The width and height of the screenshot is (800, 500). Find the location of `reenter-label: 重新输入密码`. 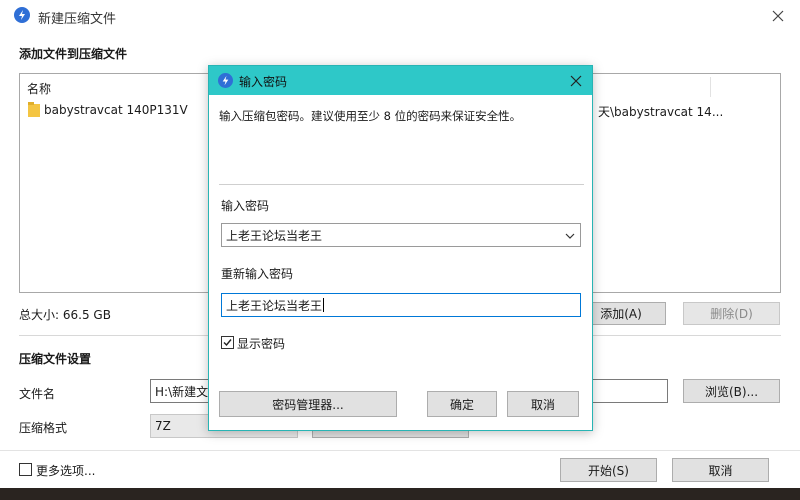

reenter-label: 重新输入密码 is located at coordinates (257, 274).